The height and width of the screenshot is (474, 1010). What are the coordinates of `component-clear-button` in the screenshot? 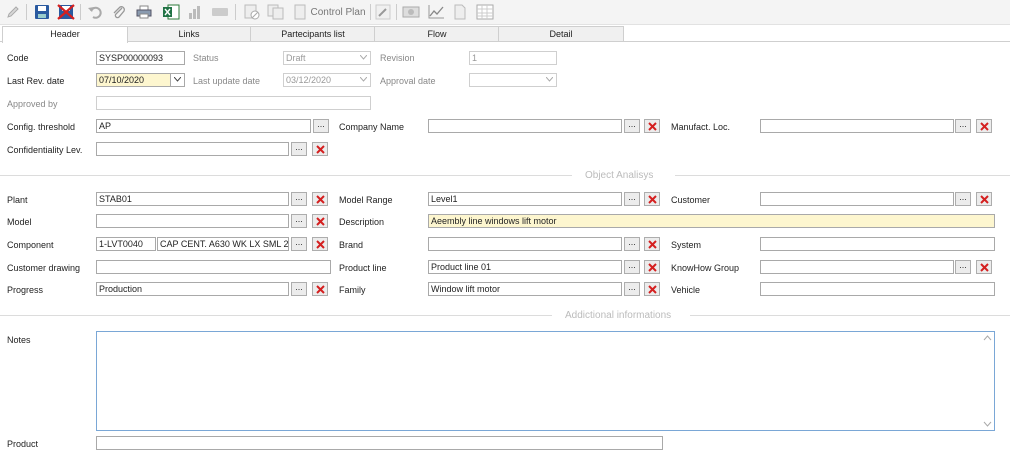 It's located at (320, 244).